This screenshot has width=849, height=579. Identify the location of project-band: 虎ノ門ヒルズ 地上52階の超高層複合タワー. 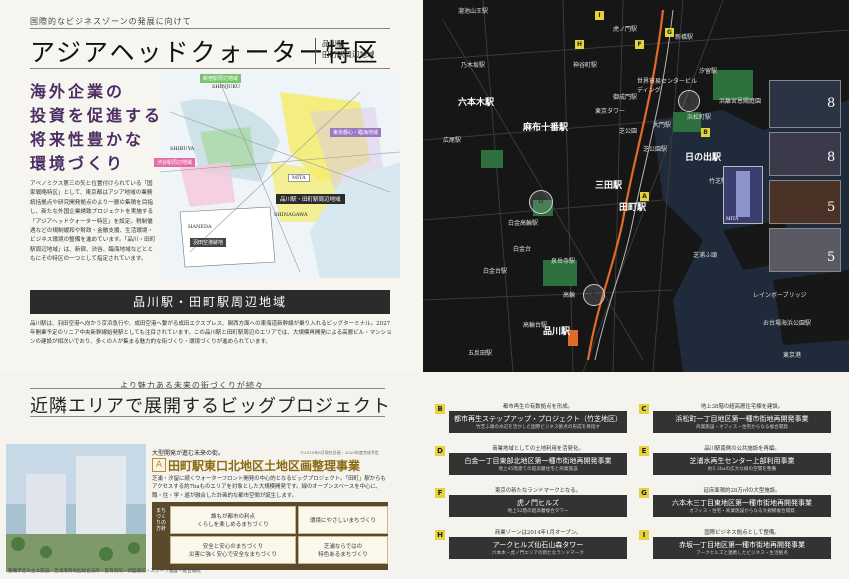
(538, 506).